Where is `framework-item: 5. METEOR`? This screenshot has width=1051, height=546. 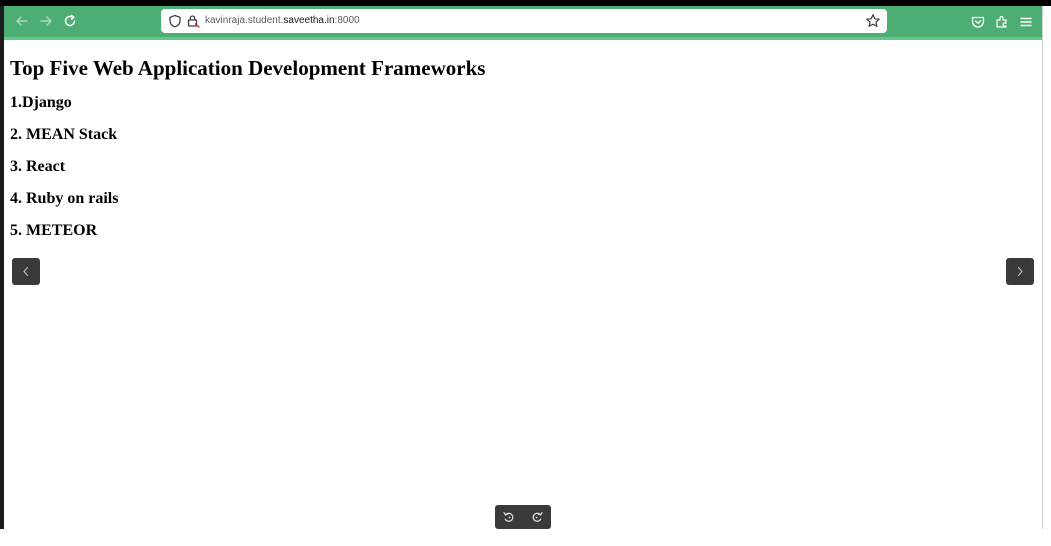
framework-item: 5. METEOR is located at coordinates (54, 230).